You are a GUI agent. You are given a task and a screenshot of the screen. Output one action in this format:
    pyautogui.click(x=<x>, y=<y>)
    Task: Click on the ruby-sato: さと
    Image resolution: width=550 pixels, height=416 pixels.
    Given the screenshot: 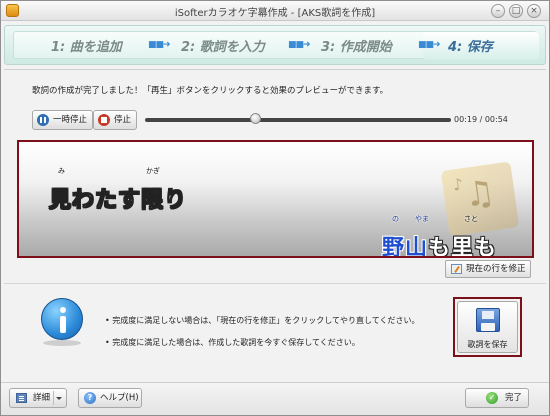 What is the action you would take?
    pyautogui.click(x=471, y=219)
    